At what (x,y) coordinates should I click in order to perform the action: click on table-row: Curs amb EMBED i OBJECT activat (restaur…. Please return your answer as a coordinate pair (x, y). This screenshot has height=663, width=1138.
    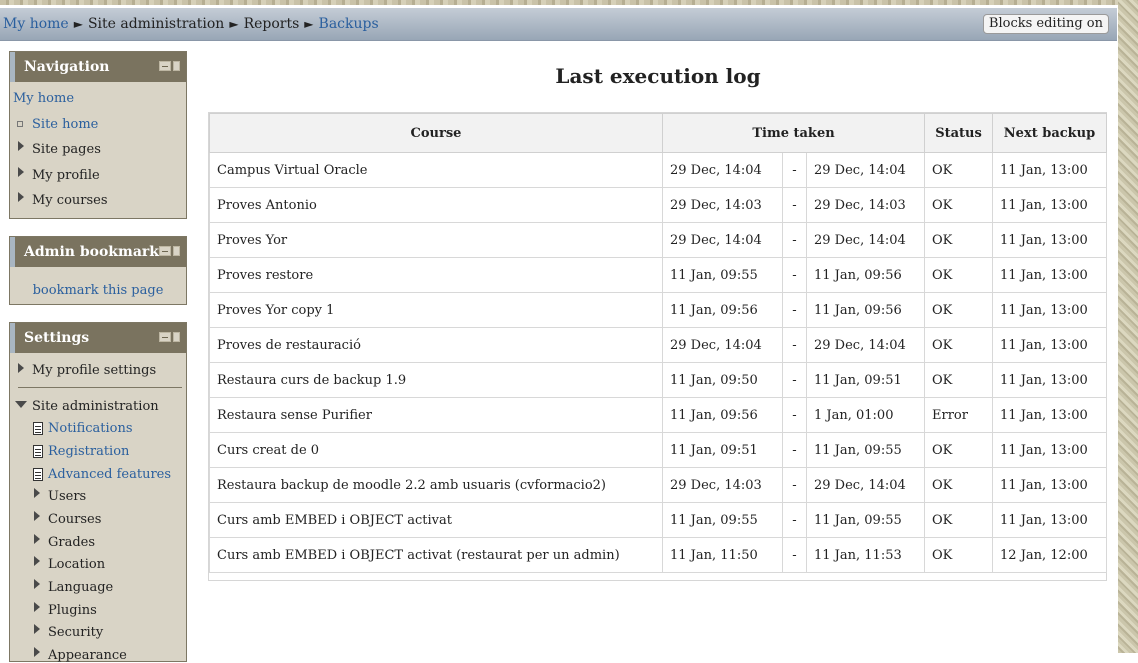
    Looking at the image, I should click on (658, 555).